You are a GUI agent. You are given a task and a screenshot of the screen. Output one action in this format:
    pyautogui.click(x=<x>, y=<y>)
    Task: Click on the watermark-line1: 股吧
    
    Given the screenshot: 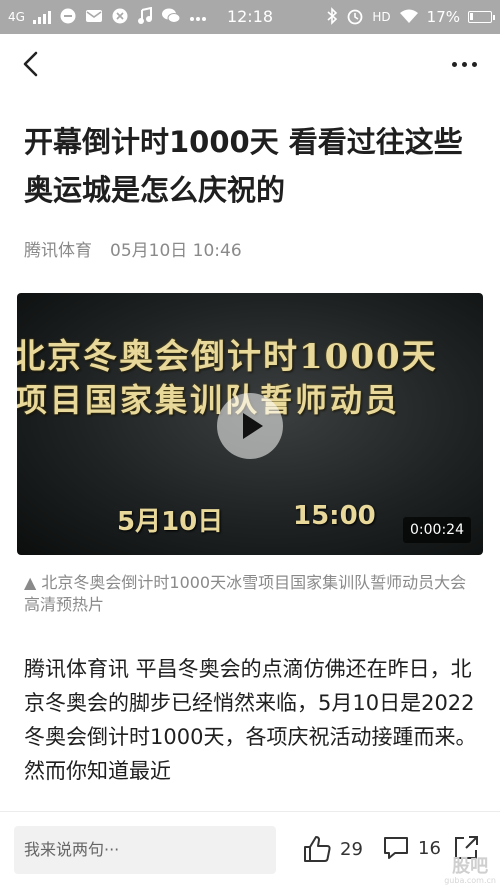 What is the action you would take?
    pyautogui.click(x=470, y=866)
    